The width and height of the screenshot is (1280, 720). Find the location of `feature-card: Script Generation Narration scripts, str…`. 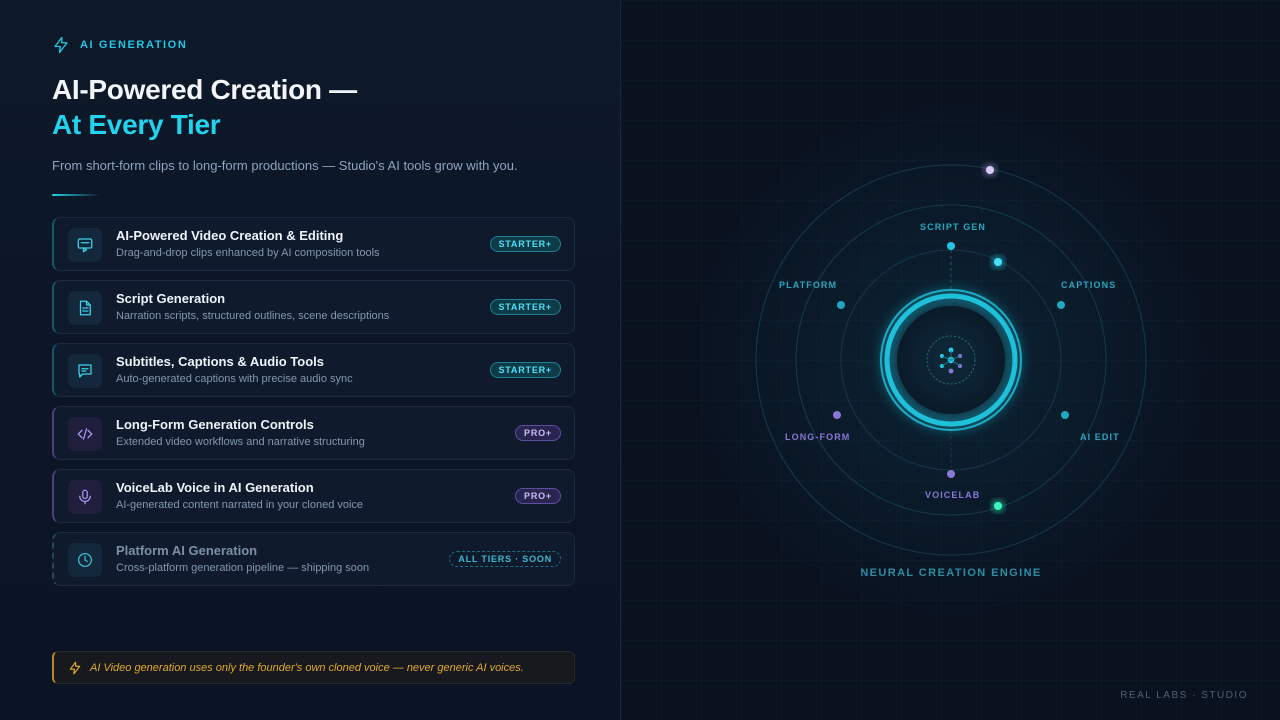

feature-card: Script Generation Narration scripts, str… is located at coordinates (313, 307).